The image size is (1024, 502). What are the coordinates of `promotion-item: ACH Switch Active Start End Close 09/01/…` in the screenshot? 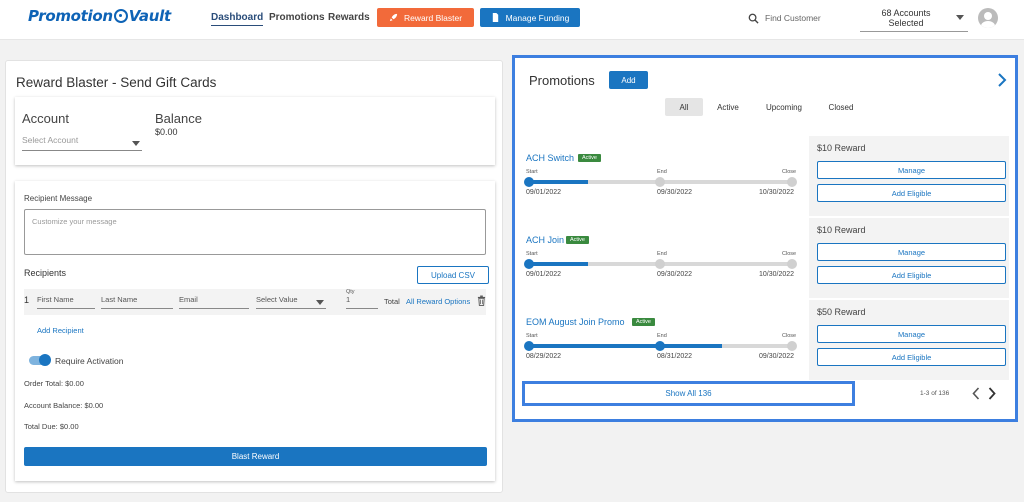 It's located at (767, 176).